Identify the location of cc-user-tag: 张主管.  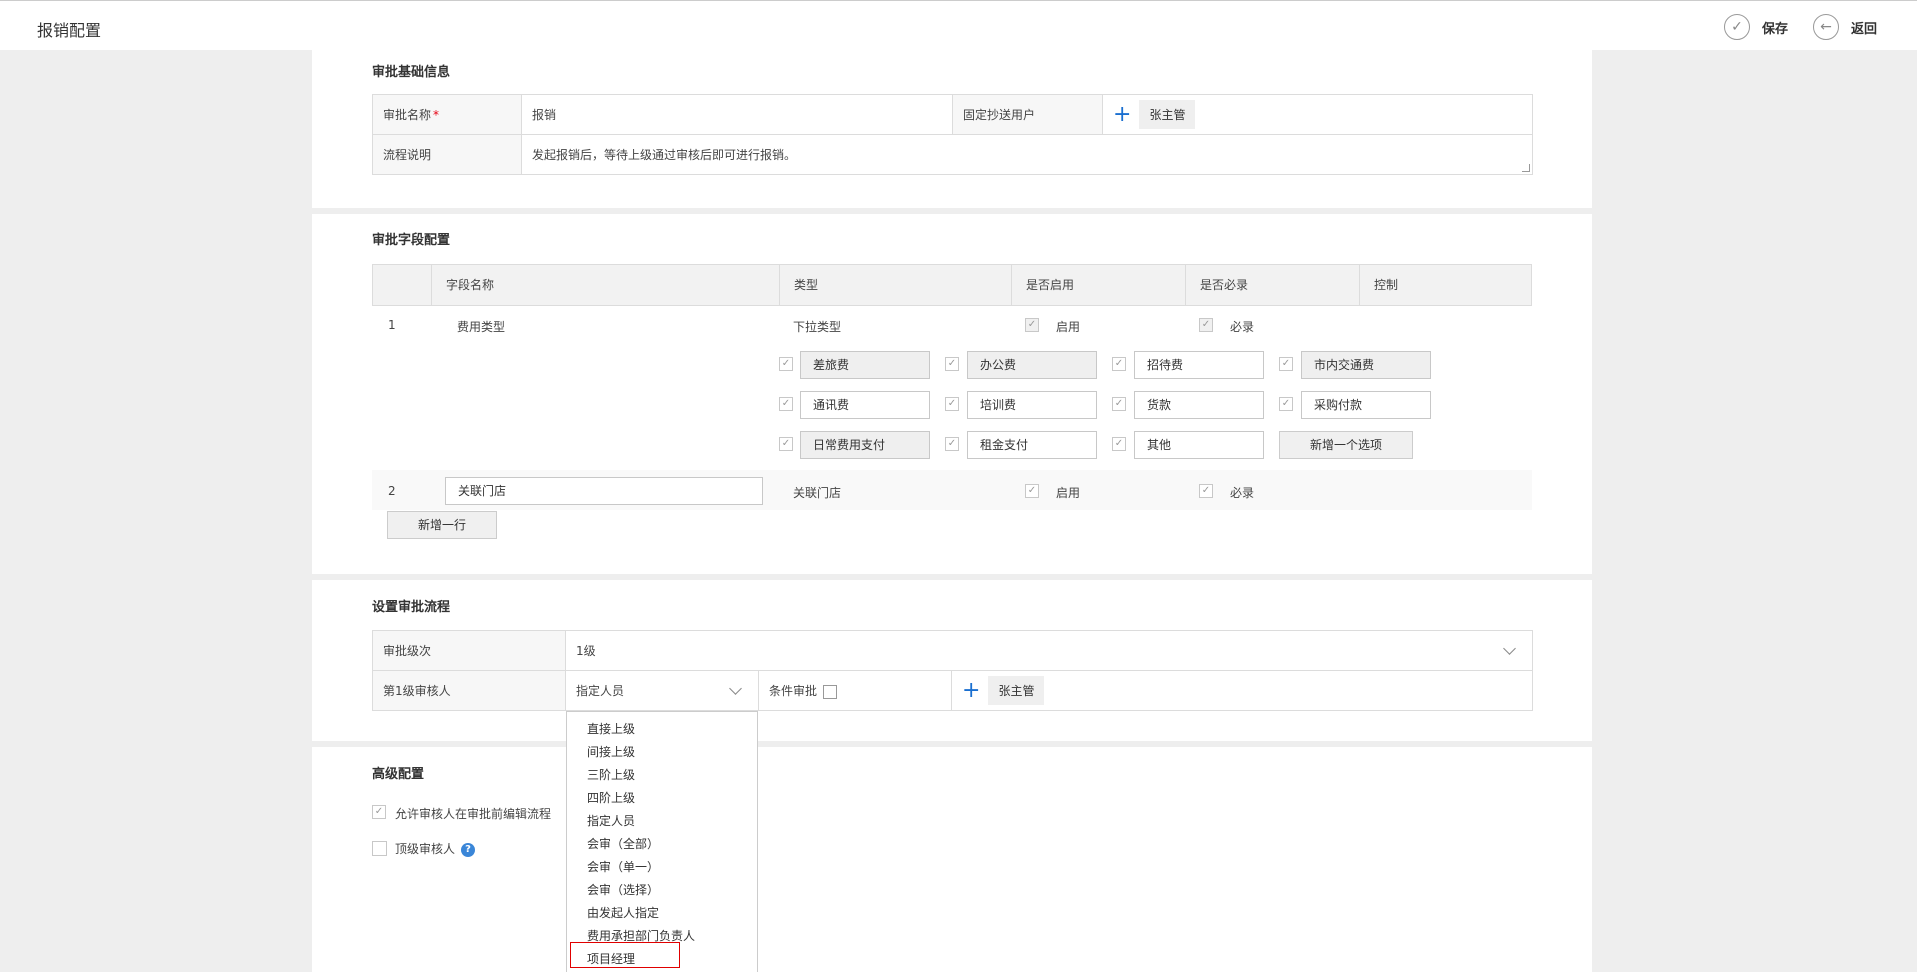
(1167, 114).